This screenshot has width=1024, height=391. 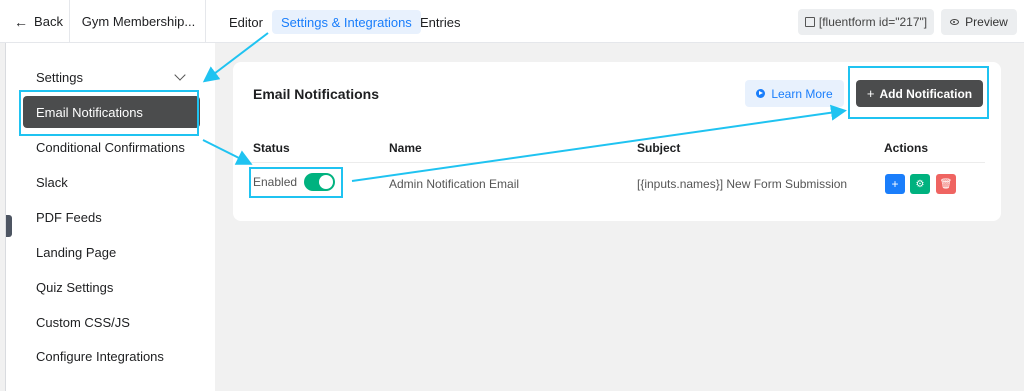 I want to click on tab-settings-integrations: Settings & Integrations, so click(x=346, y=22).